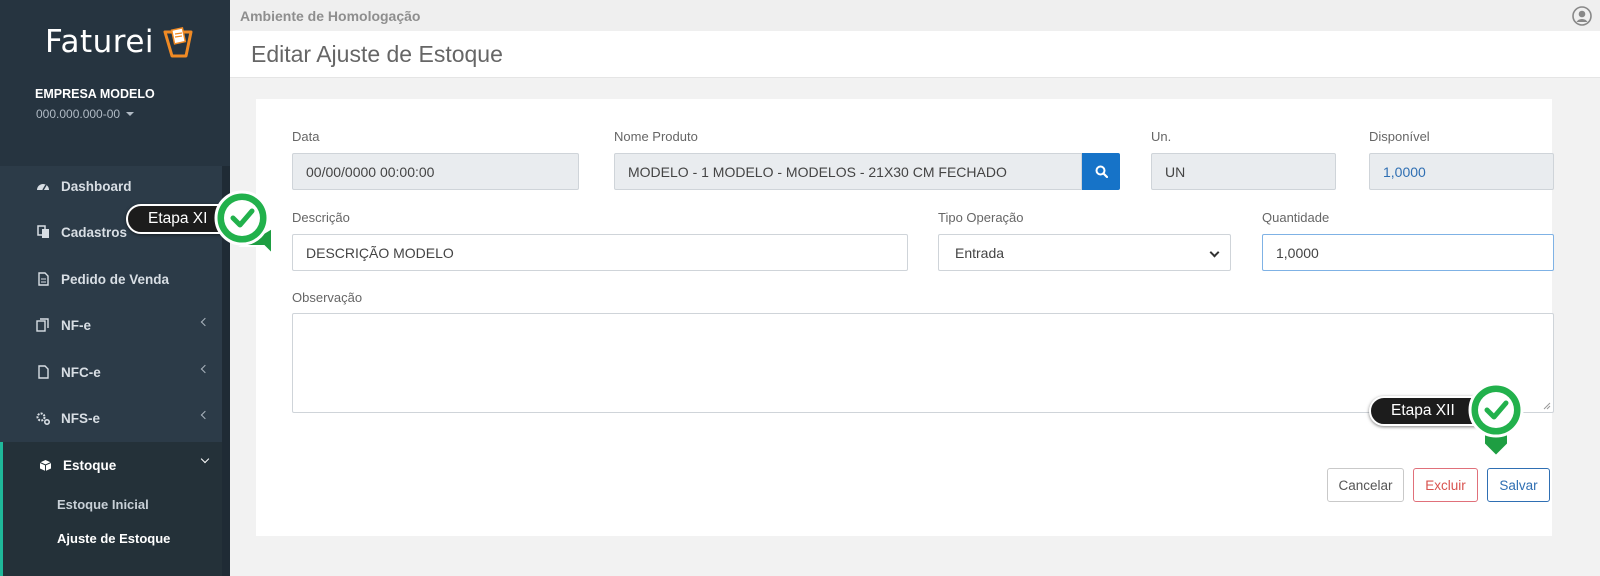 This screenshot has height=576, width=1600. What do you see at coordinates (81, 372) in the screenshot?
I see `sidebar-item-label: NFC-e` at bounding box center [81, 372].